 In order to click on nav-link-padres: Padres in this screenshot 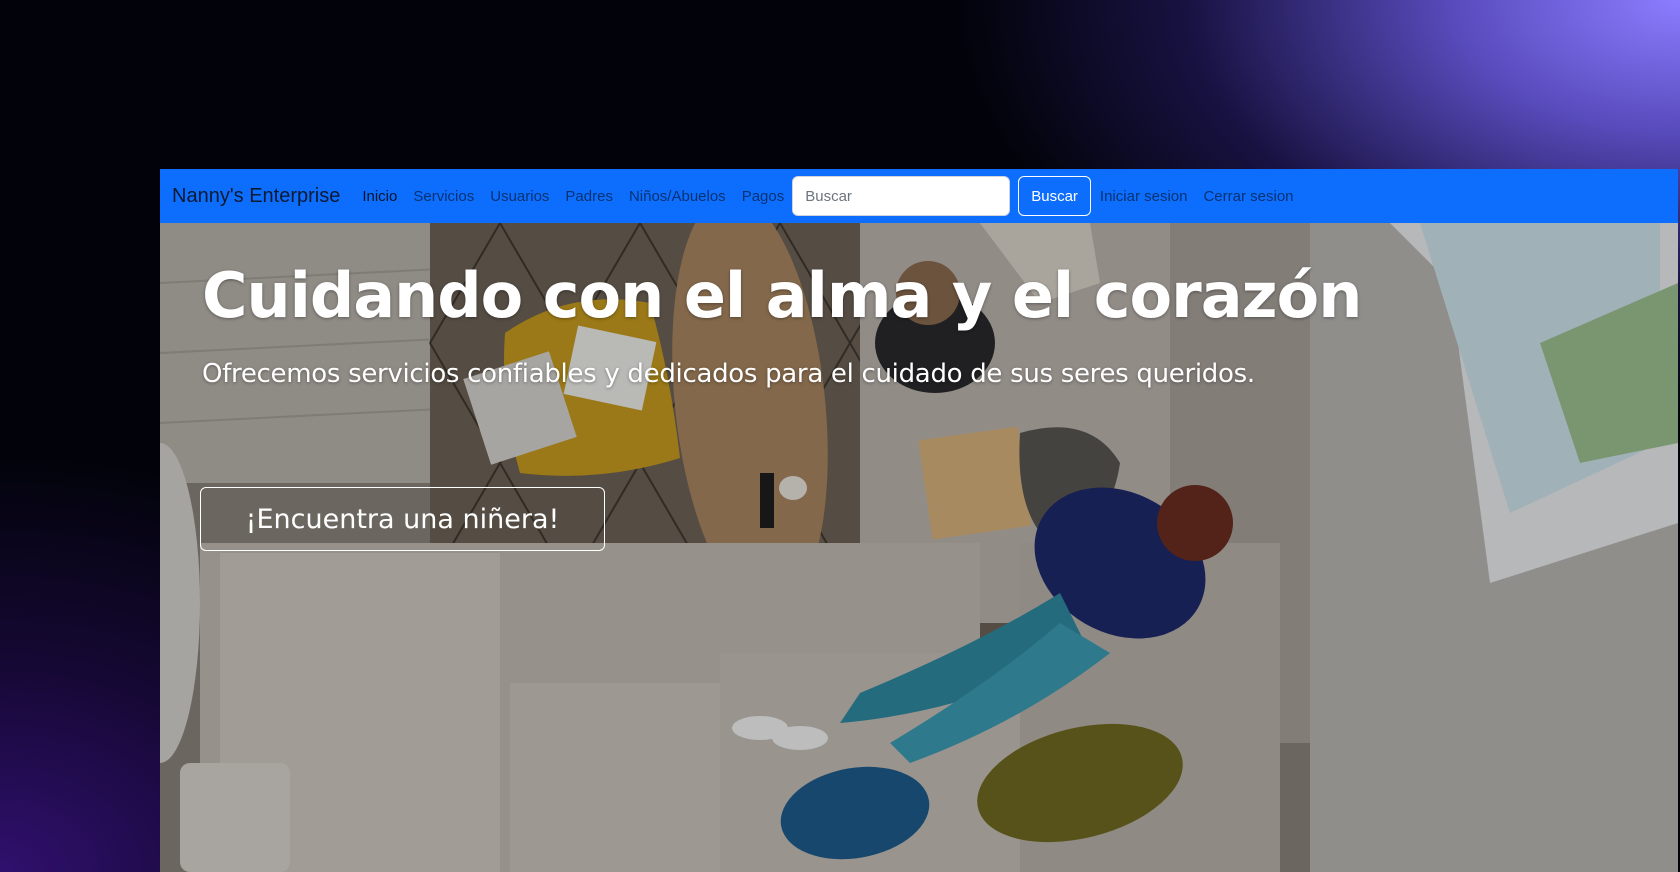, I will do `click(589, 196)`.